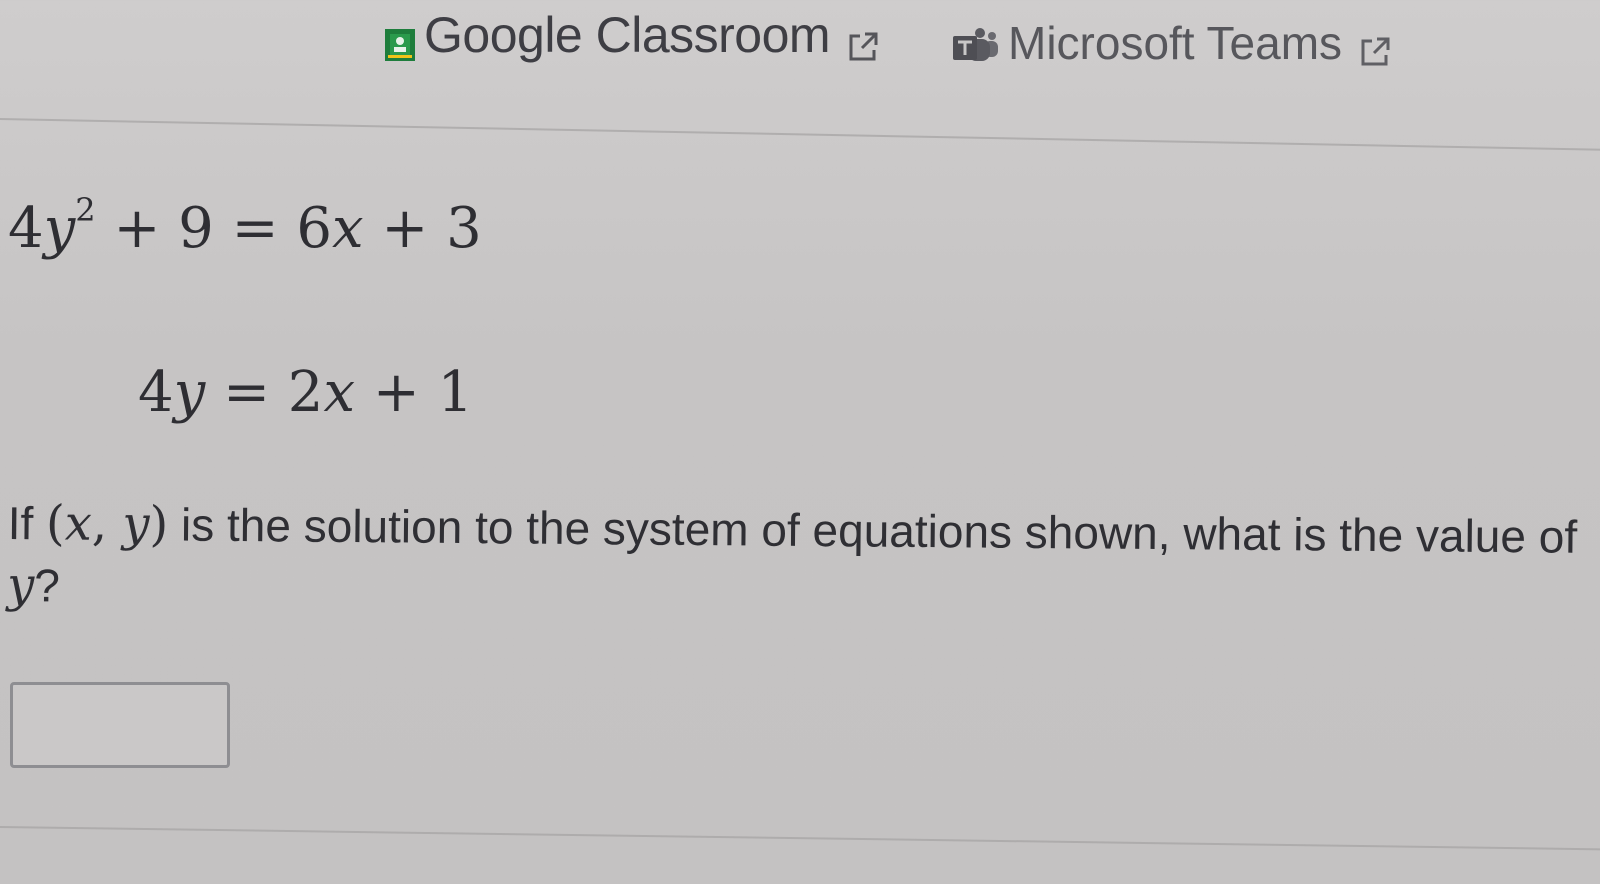  Describe the element at coordinates (976, 43) in the screenshot. I see `microsoft-teams-icon` at that location.